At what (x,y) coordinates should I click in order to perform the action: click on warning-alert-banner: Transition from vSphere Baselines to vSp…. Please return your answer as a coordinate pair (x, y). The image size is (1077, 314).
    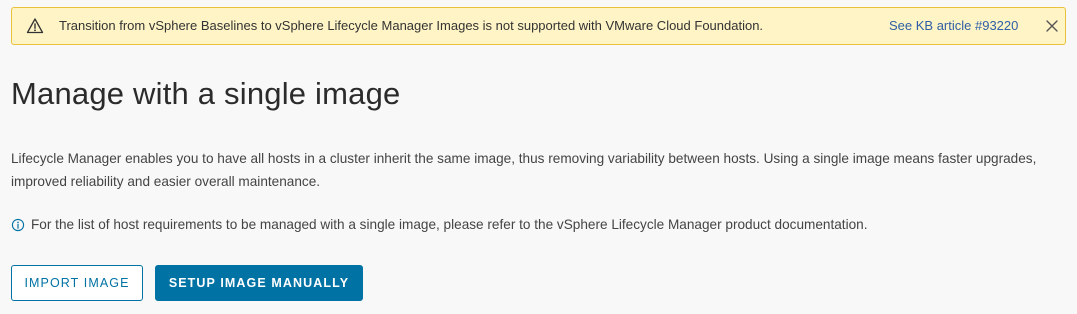
    Looking at the image, I should click on (538, 26).